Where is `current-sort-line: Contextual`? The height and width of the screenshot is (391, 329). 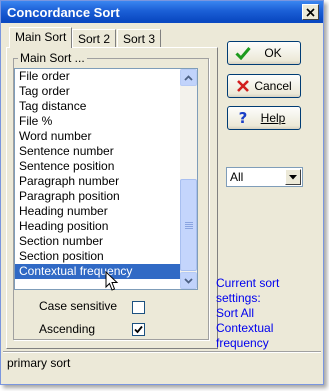 current-sort-line: Contextual is located at coordinates (245, 328).